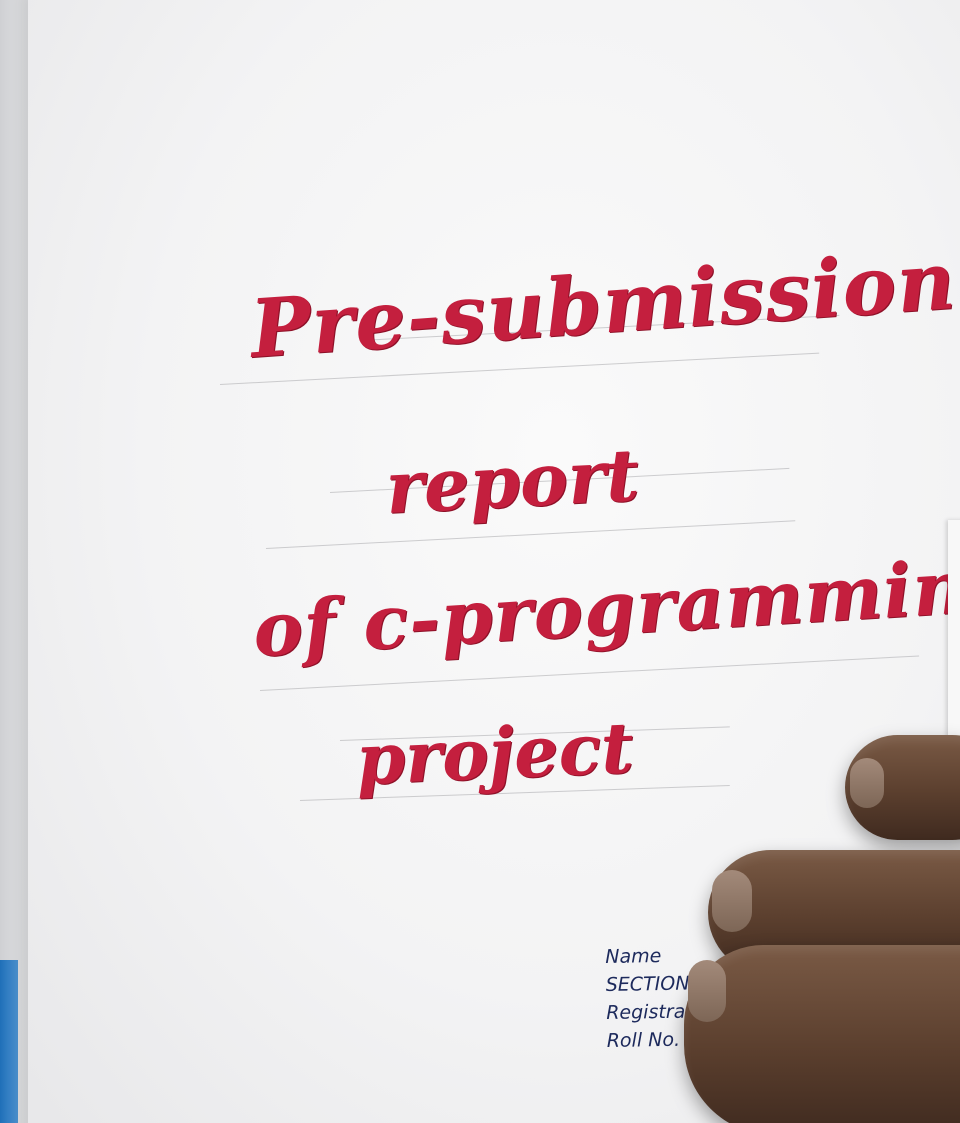 The image size is (960, 1123). What do you see at coordinates (512, 480) in the screenshot?
I see `title-line-2: report` at bounding box center [512, 480].